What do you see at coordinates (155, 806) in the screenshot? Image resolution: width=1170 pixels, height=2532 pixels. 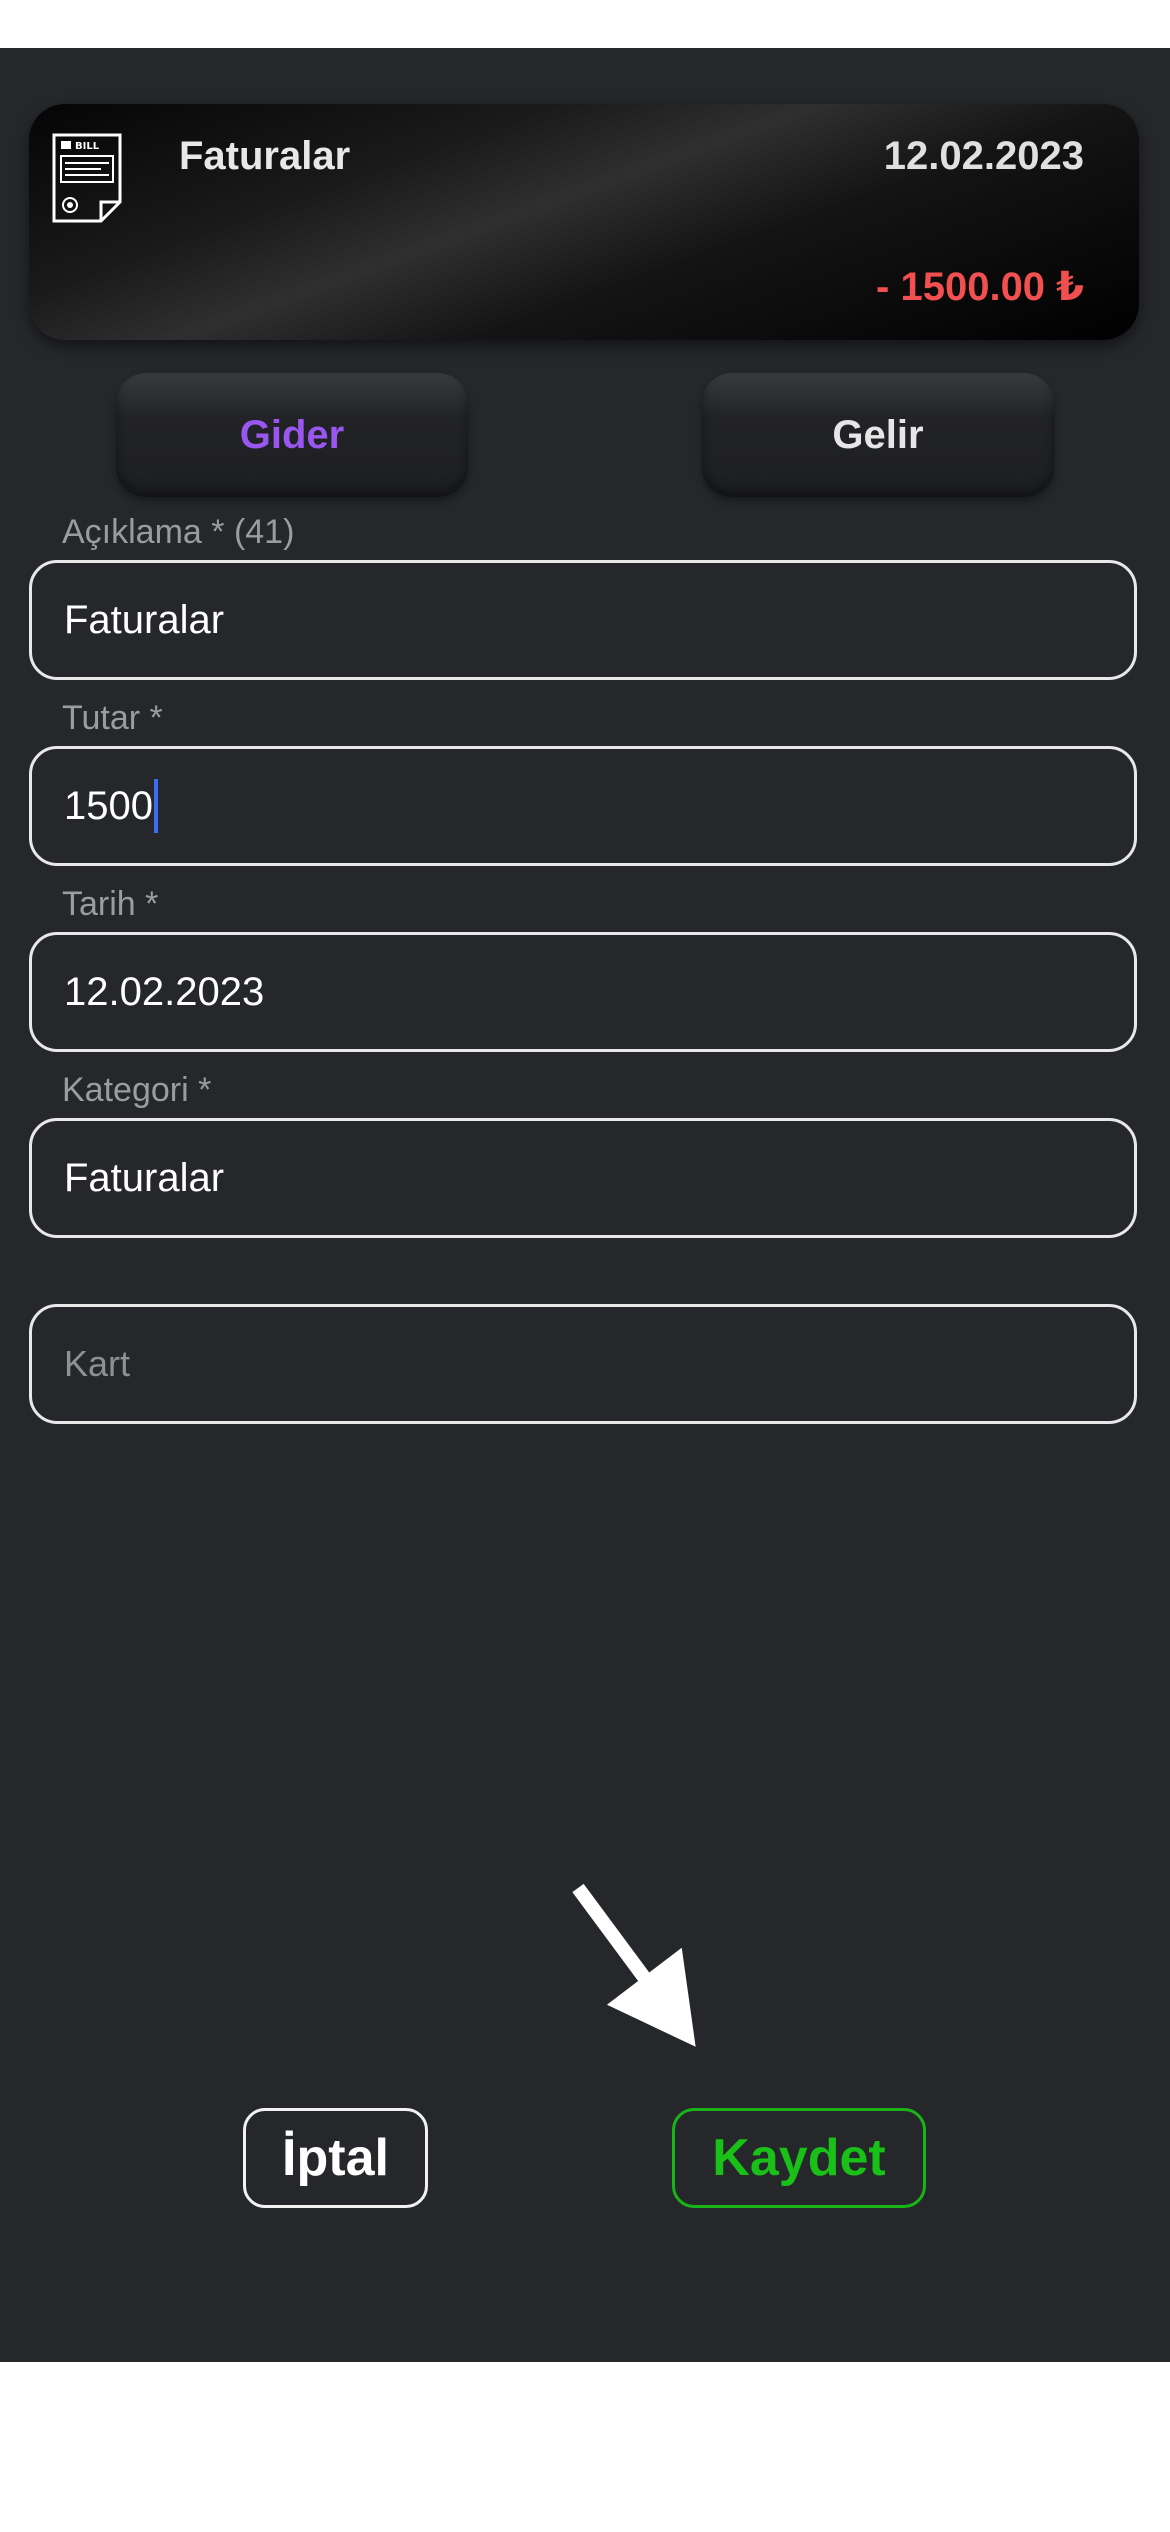 I see `text-caret` at bounding box center [155, 806].